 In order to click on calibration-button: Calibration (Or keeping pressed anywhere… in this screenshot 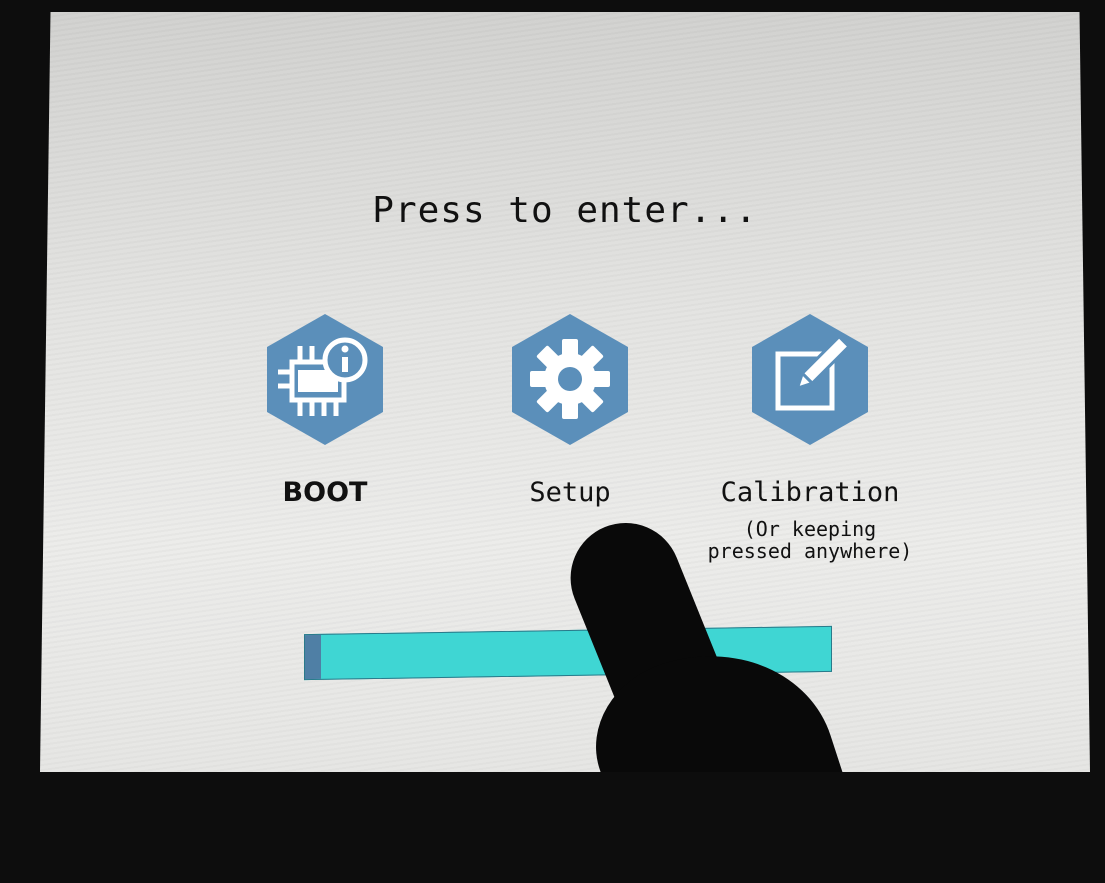, I will do `click(810, 437)`.